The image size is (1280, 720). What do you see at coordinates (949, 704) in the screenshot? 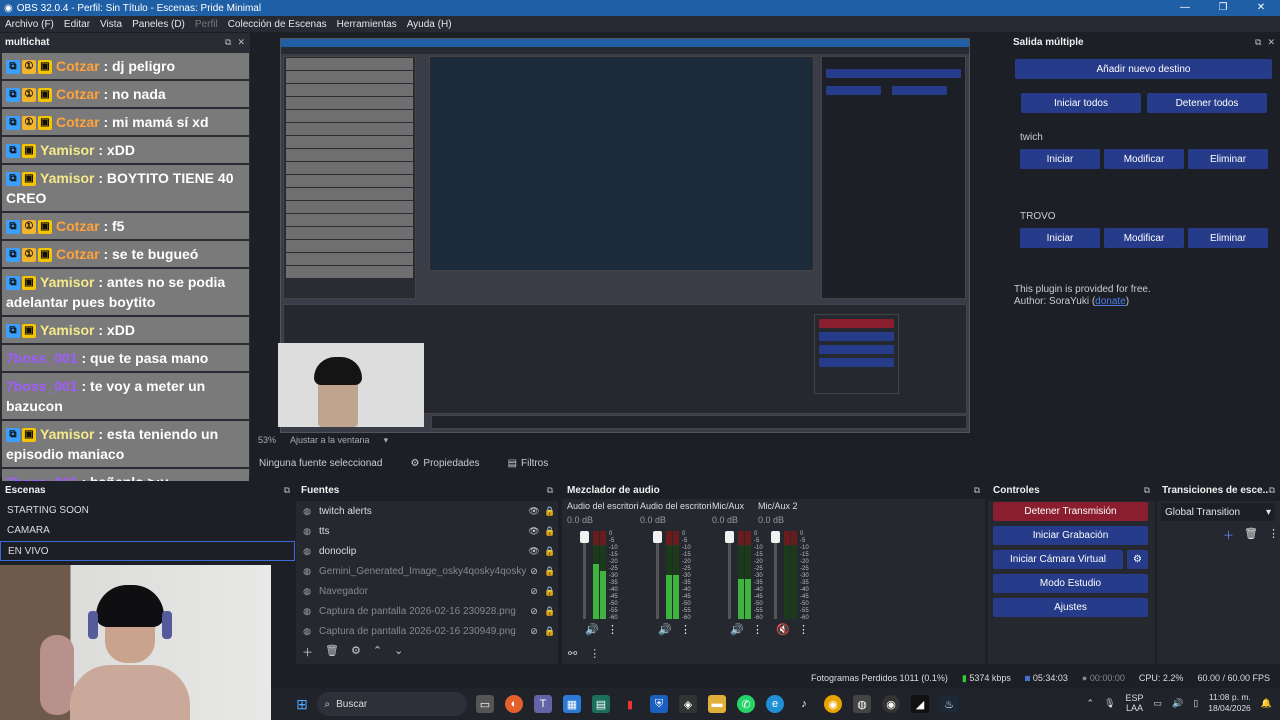
I see `steam-icon: ♨` at bounding box center [949, 704].